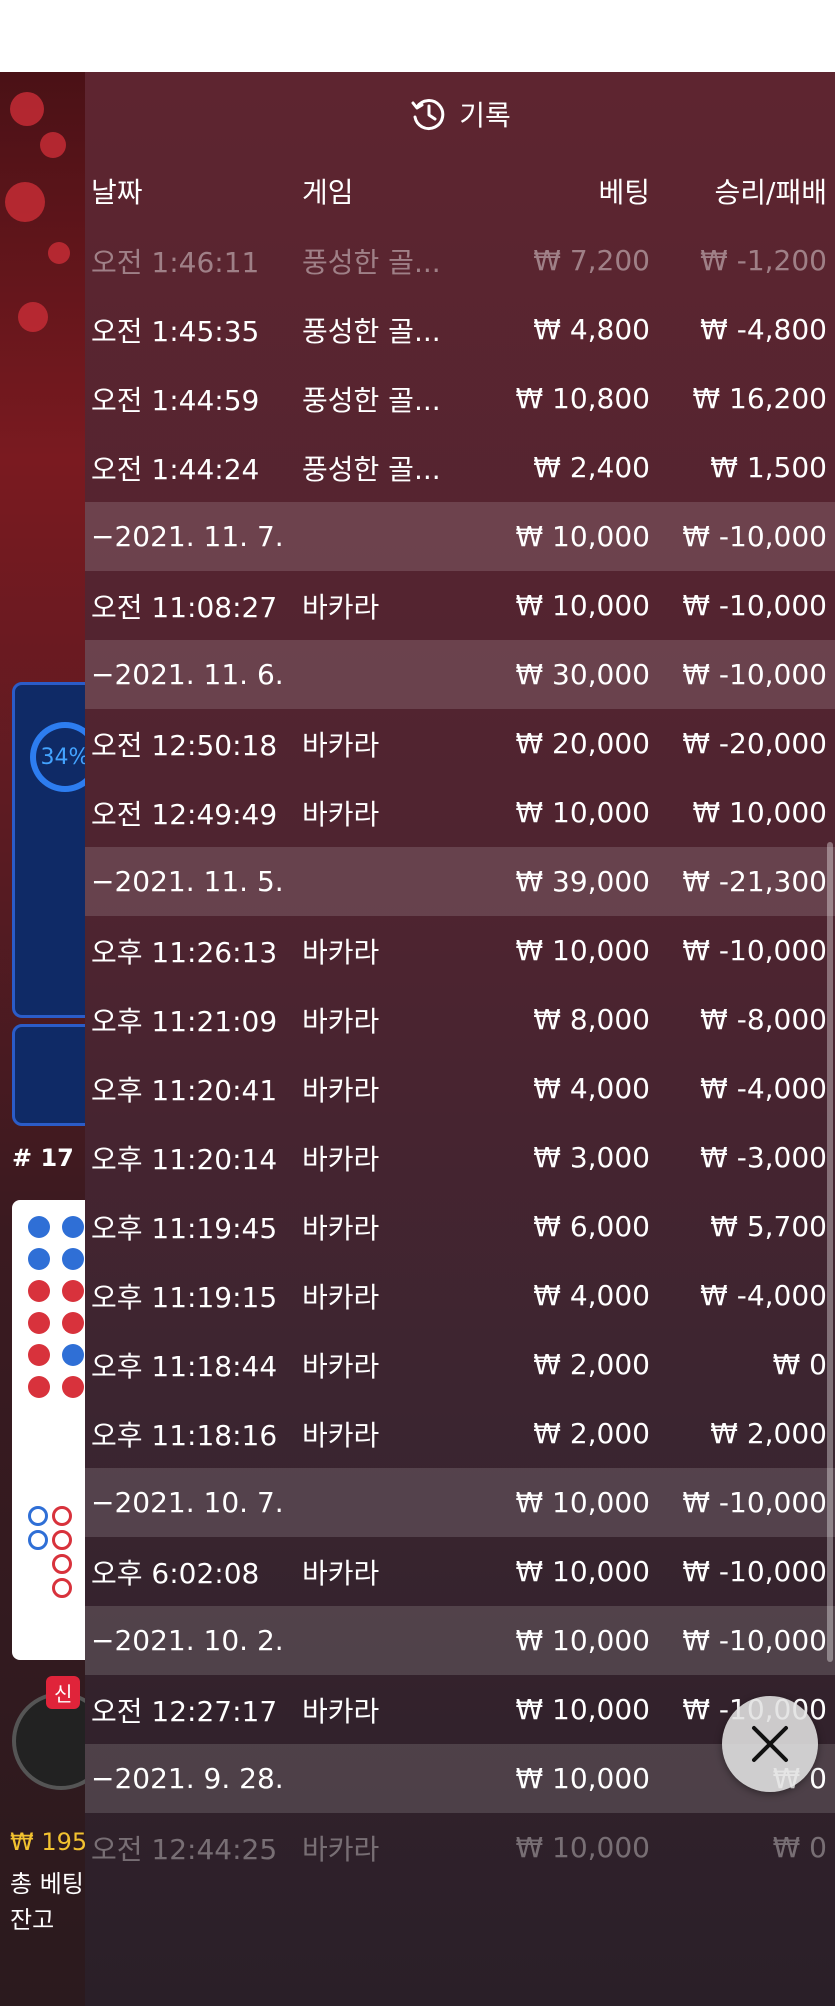  Describe the element at coordinates (460, 1433) in the screenshot. I see `history-row: 오후 11:18:16 바카라 ₩ 2,000 ₩ 2,000` at that location.